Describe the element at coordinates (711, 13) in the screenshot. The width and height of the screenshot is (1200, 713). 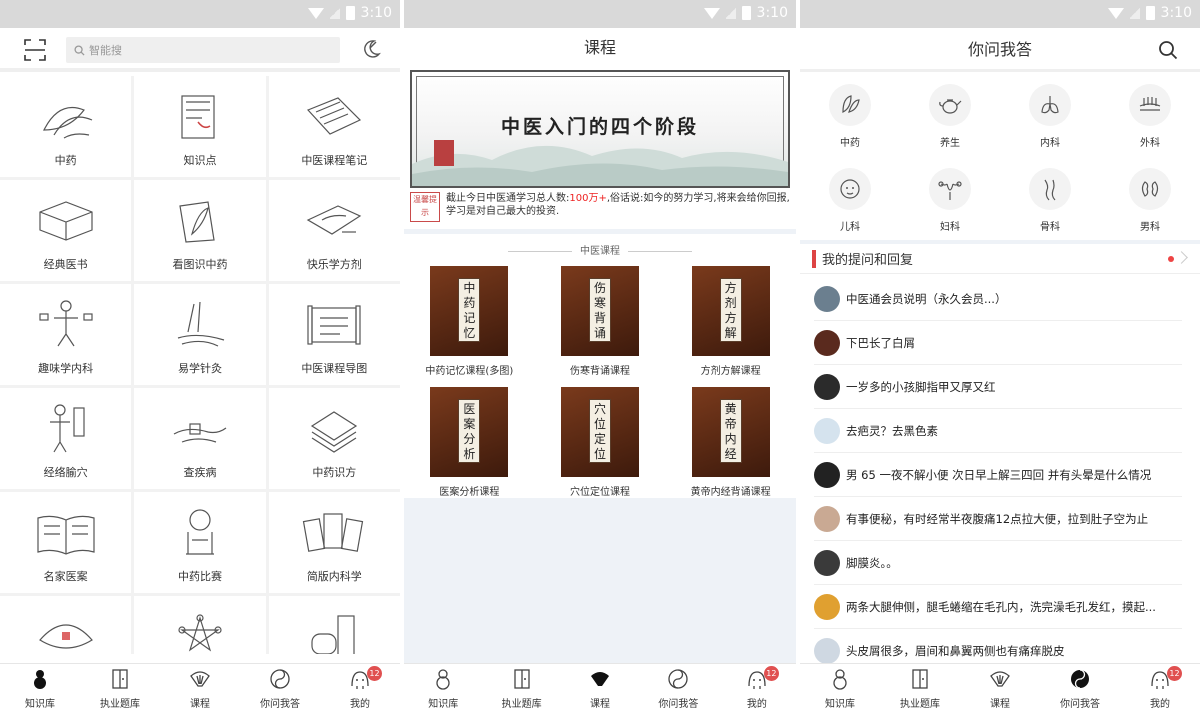
I see `wifi-icon` at that location.